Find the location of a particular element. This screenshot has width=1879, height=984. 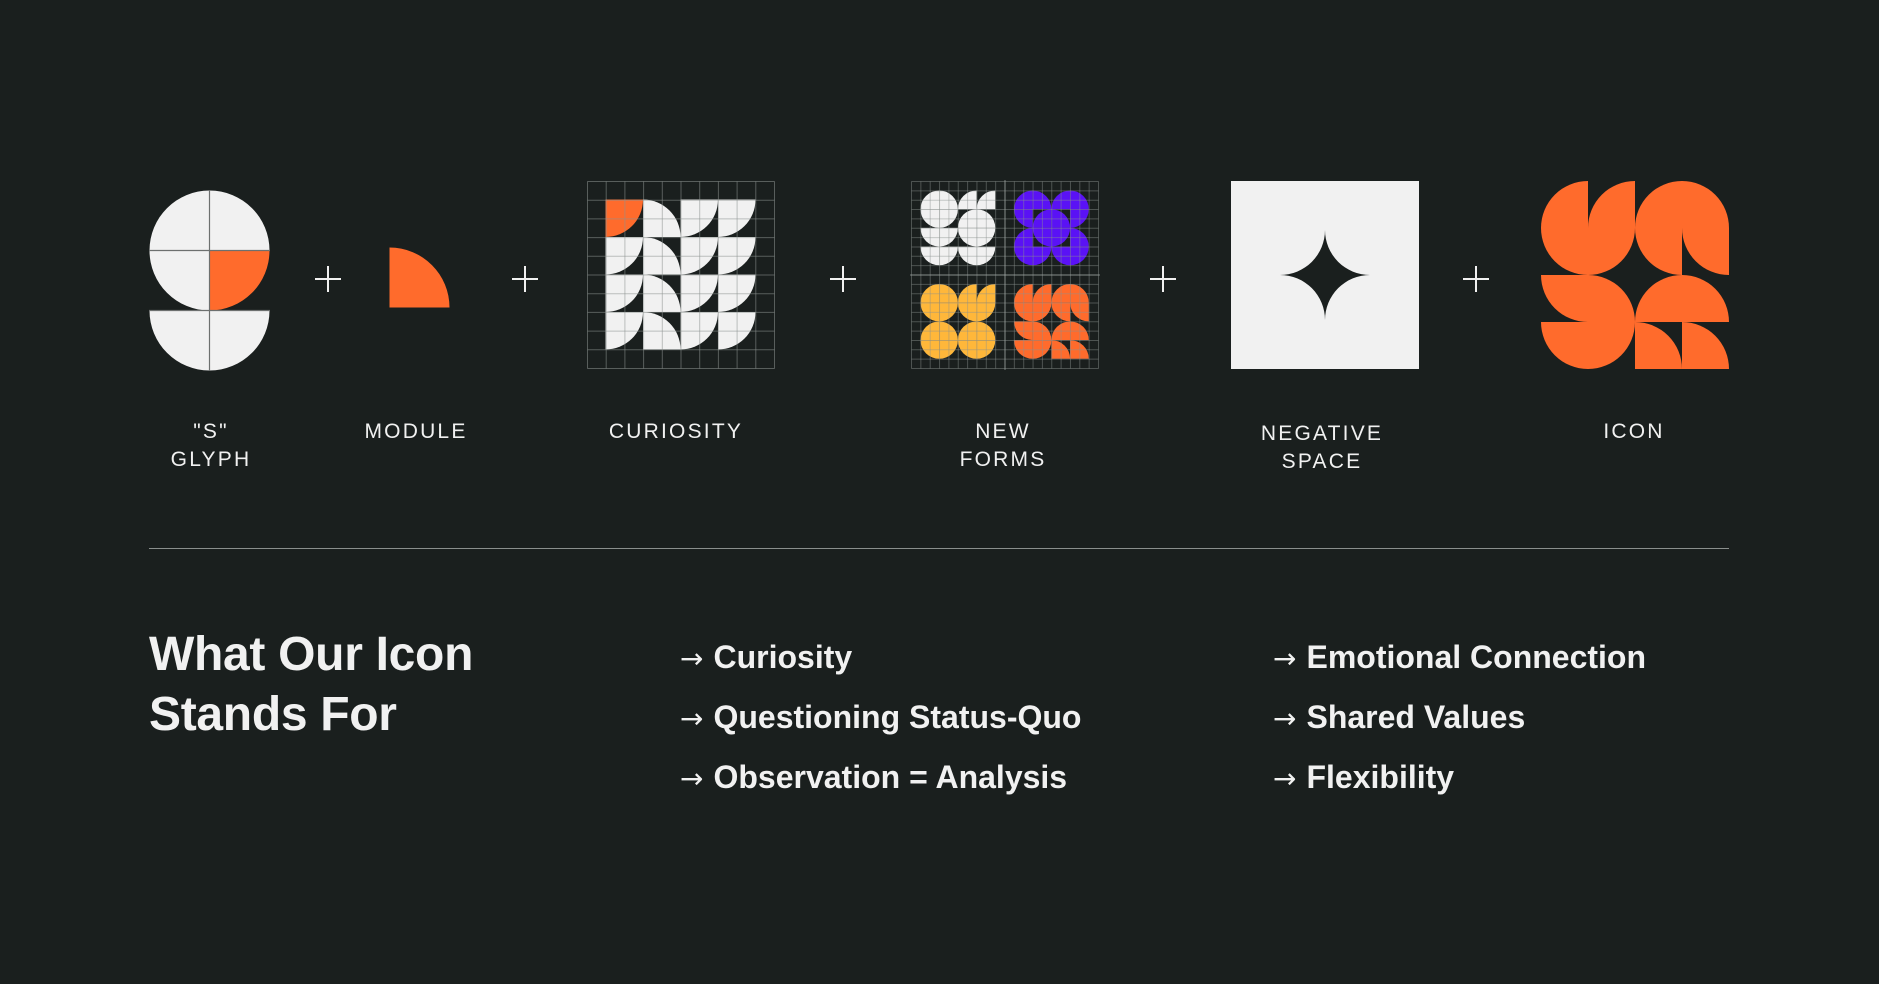

label-module: MODULE is located at coordinates (415, 432).